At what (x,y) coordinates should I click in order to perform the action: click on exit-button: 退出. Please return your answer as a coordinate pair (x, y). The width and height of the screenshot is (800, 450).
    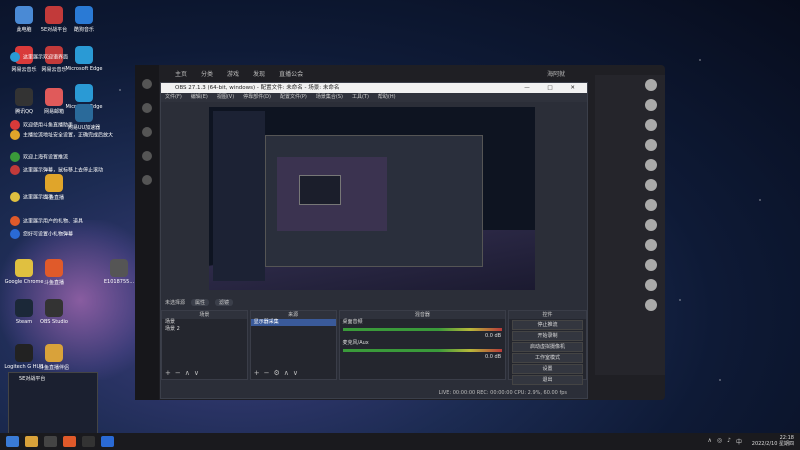
    Looking at the image, I should click on (547, 380).